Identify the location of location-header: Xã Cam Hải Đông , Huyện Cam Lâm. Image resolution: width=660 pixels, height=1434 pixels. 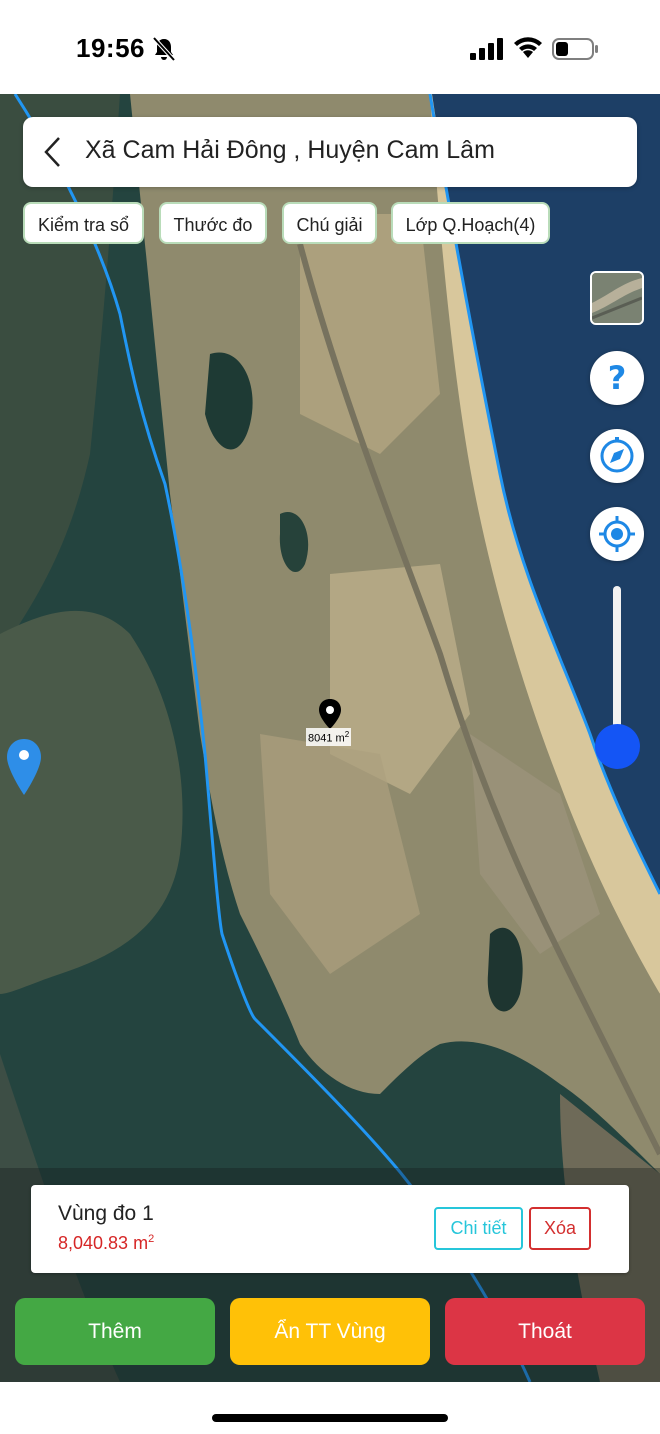
(330, 152).